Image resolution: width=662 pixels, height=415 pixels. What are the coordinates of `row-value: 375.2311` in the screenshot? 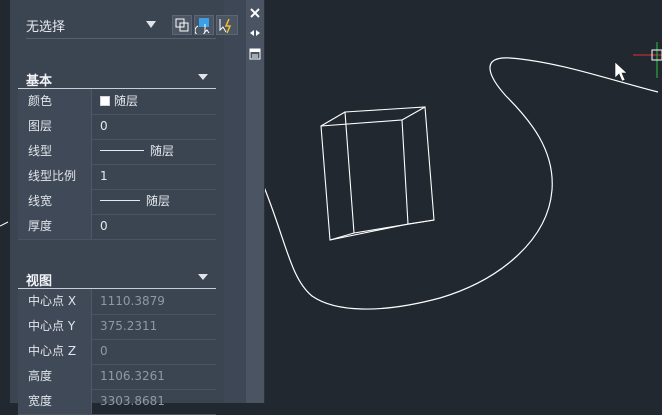 It's located at (129, 326).